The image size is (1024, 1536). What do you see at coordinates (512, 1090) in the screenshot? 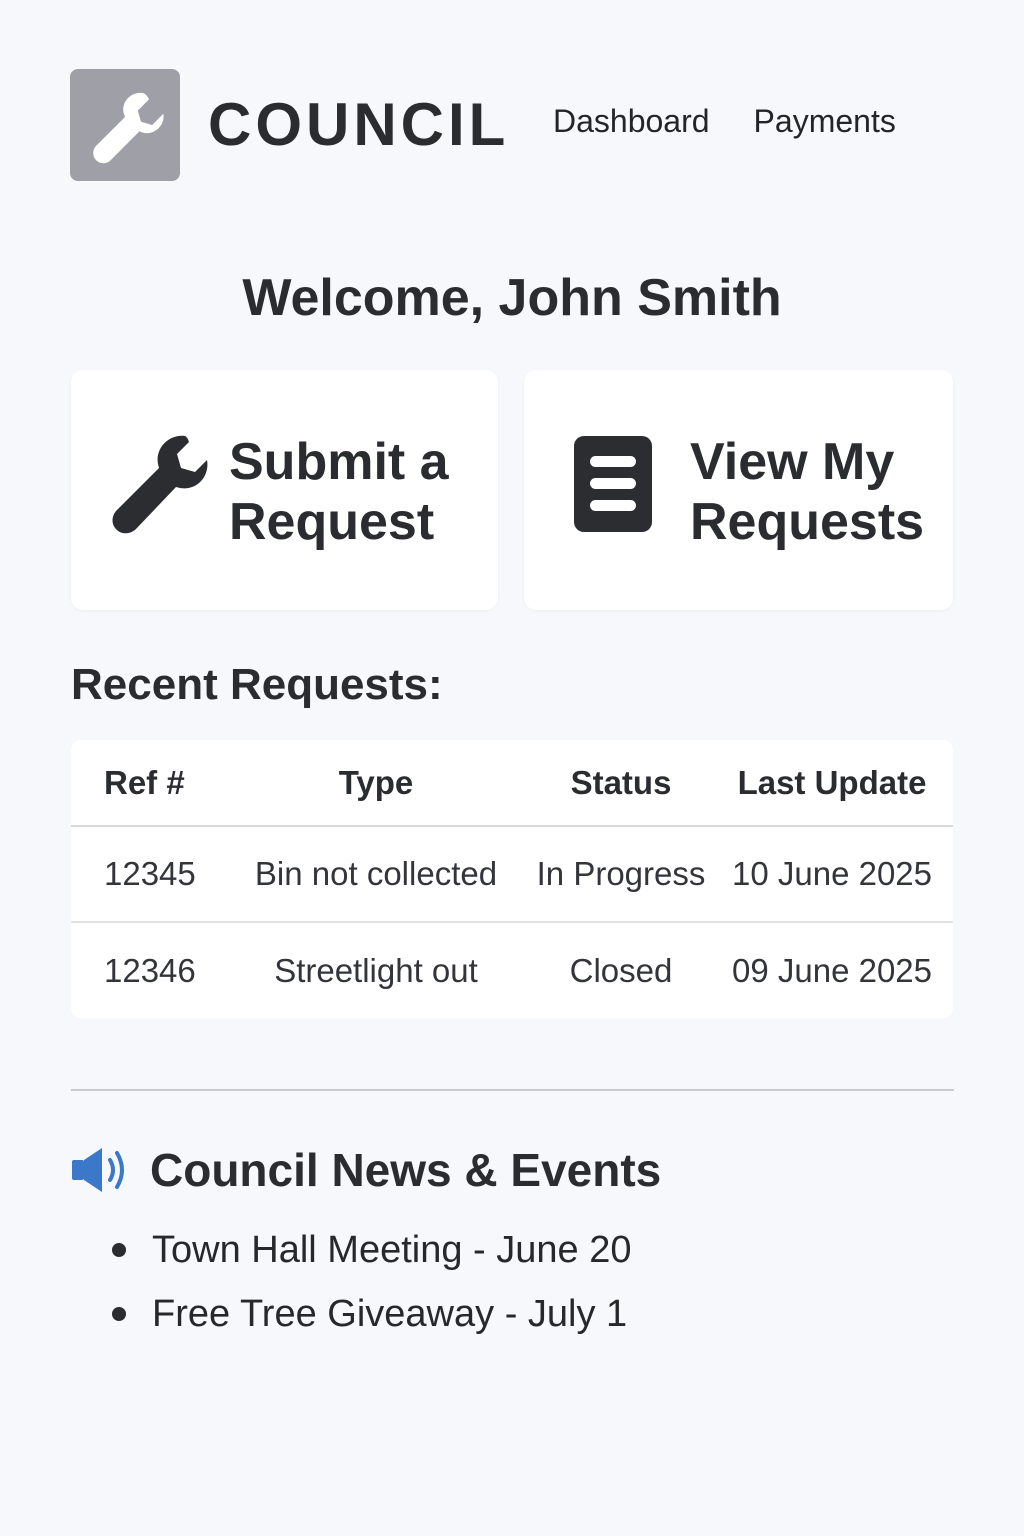
I see `section-divider` at bounding box center [512, 1090].